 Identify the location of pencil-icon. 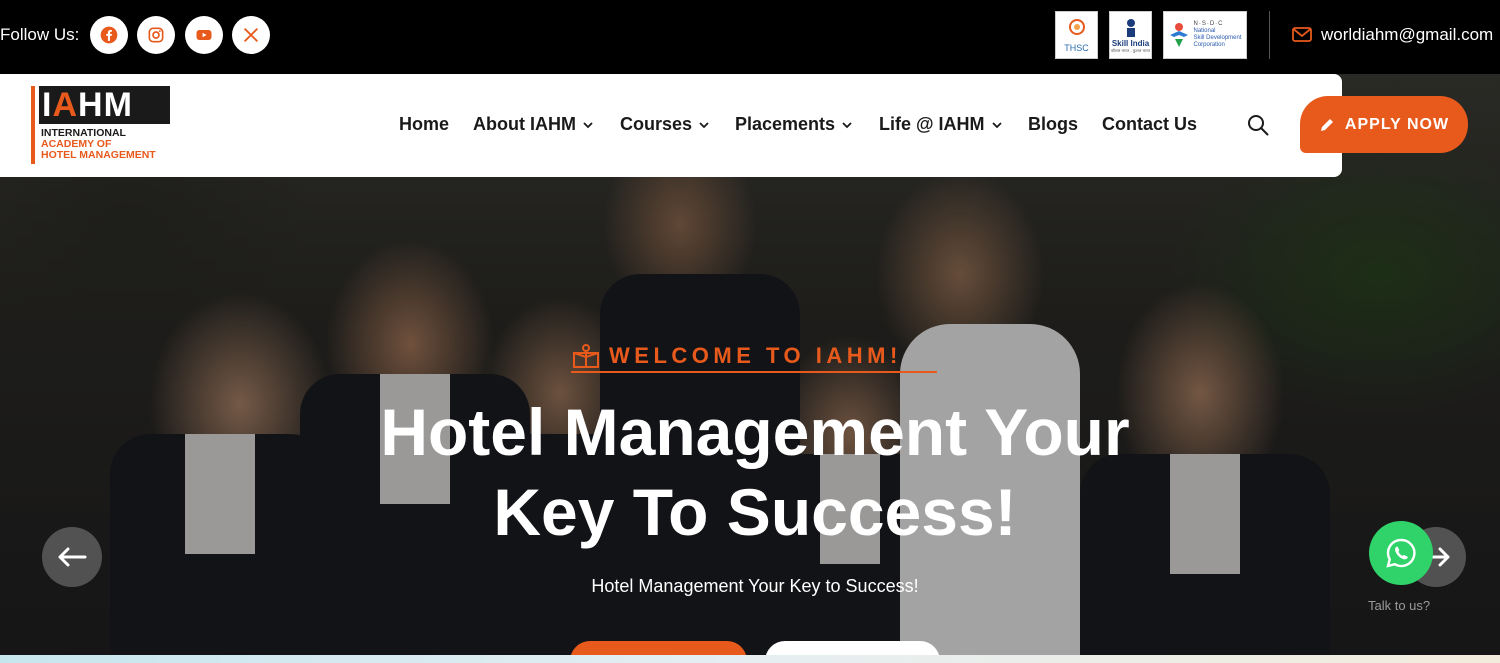
(1326, 124).